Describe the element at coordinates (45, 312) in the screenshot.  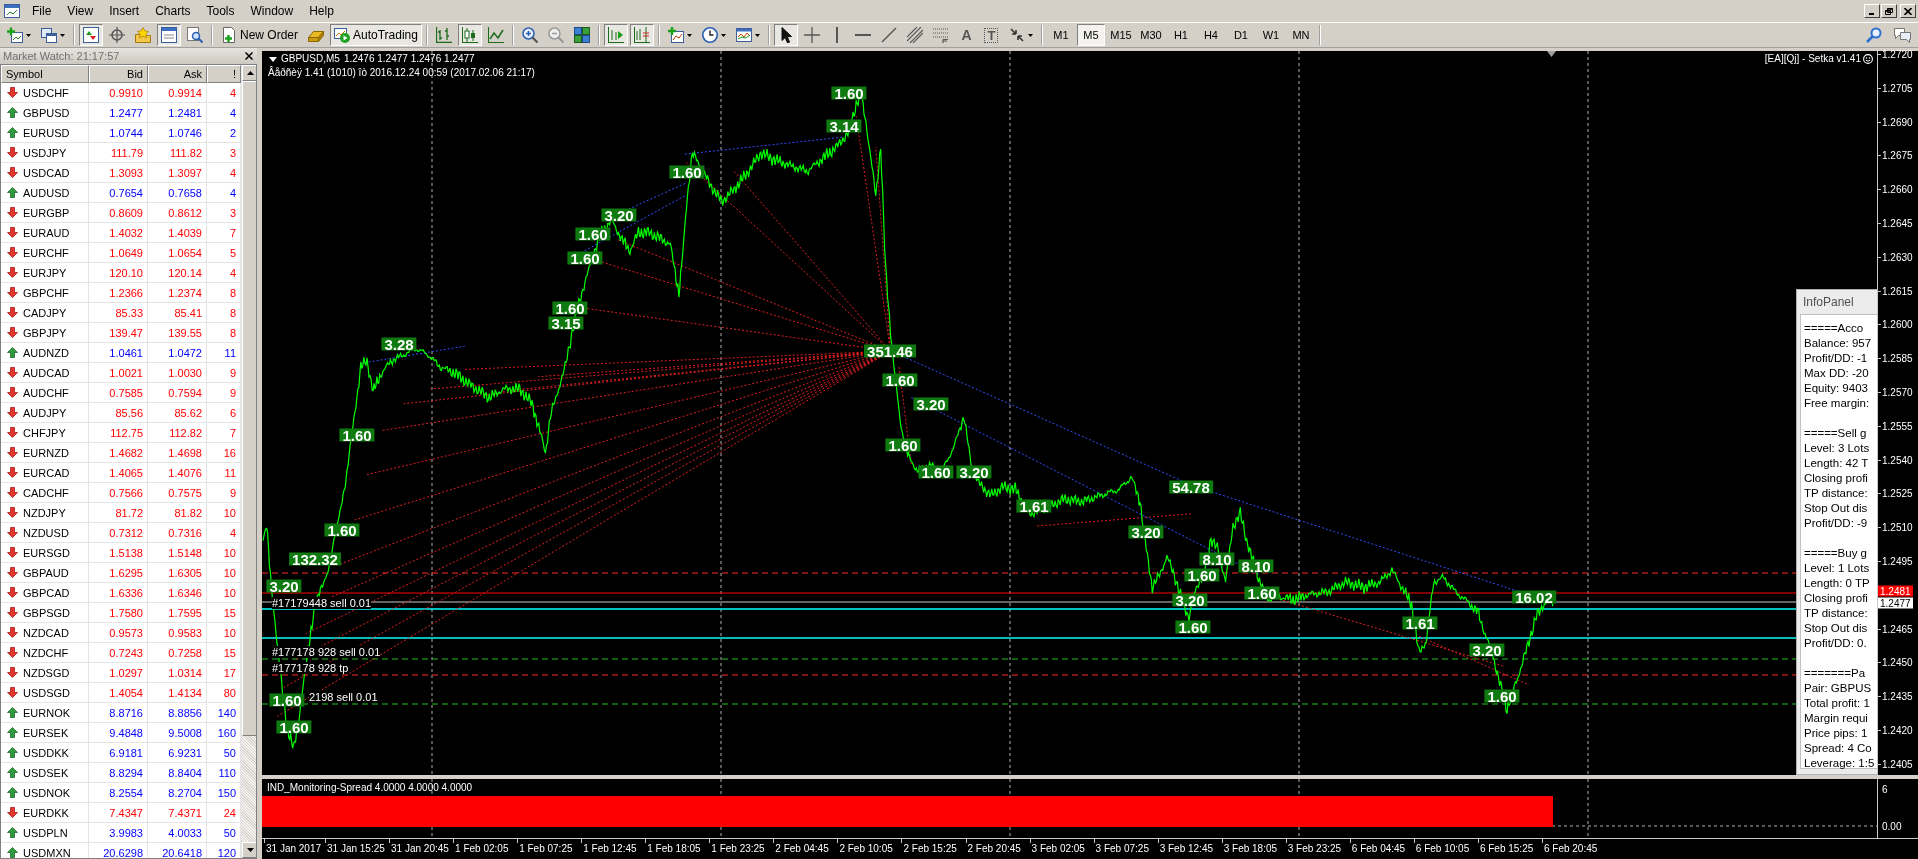
I see `symbol-name: CADJPY` at that location.